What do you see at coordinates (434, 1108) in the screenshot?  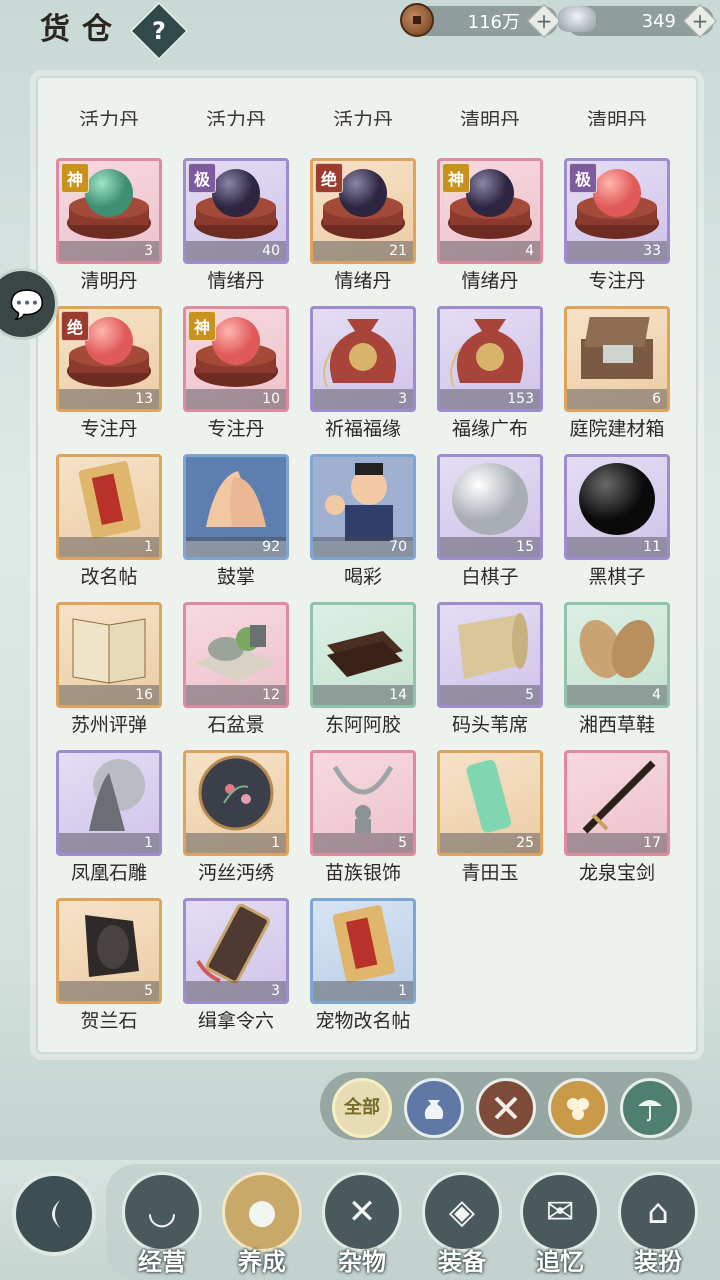 I see `filter-pouch-button` at bounding box center [434, 1108].